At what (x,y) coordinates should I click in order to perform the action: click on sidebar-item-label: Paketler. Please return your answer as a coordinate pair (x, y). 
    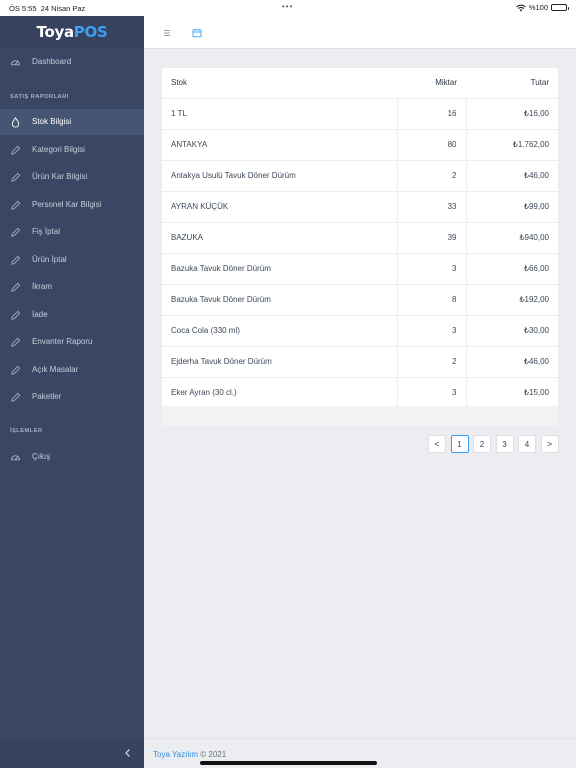
    Looking at the image, I should click on (47, 396).